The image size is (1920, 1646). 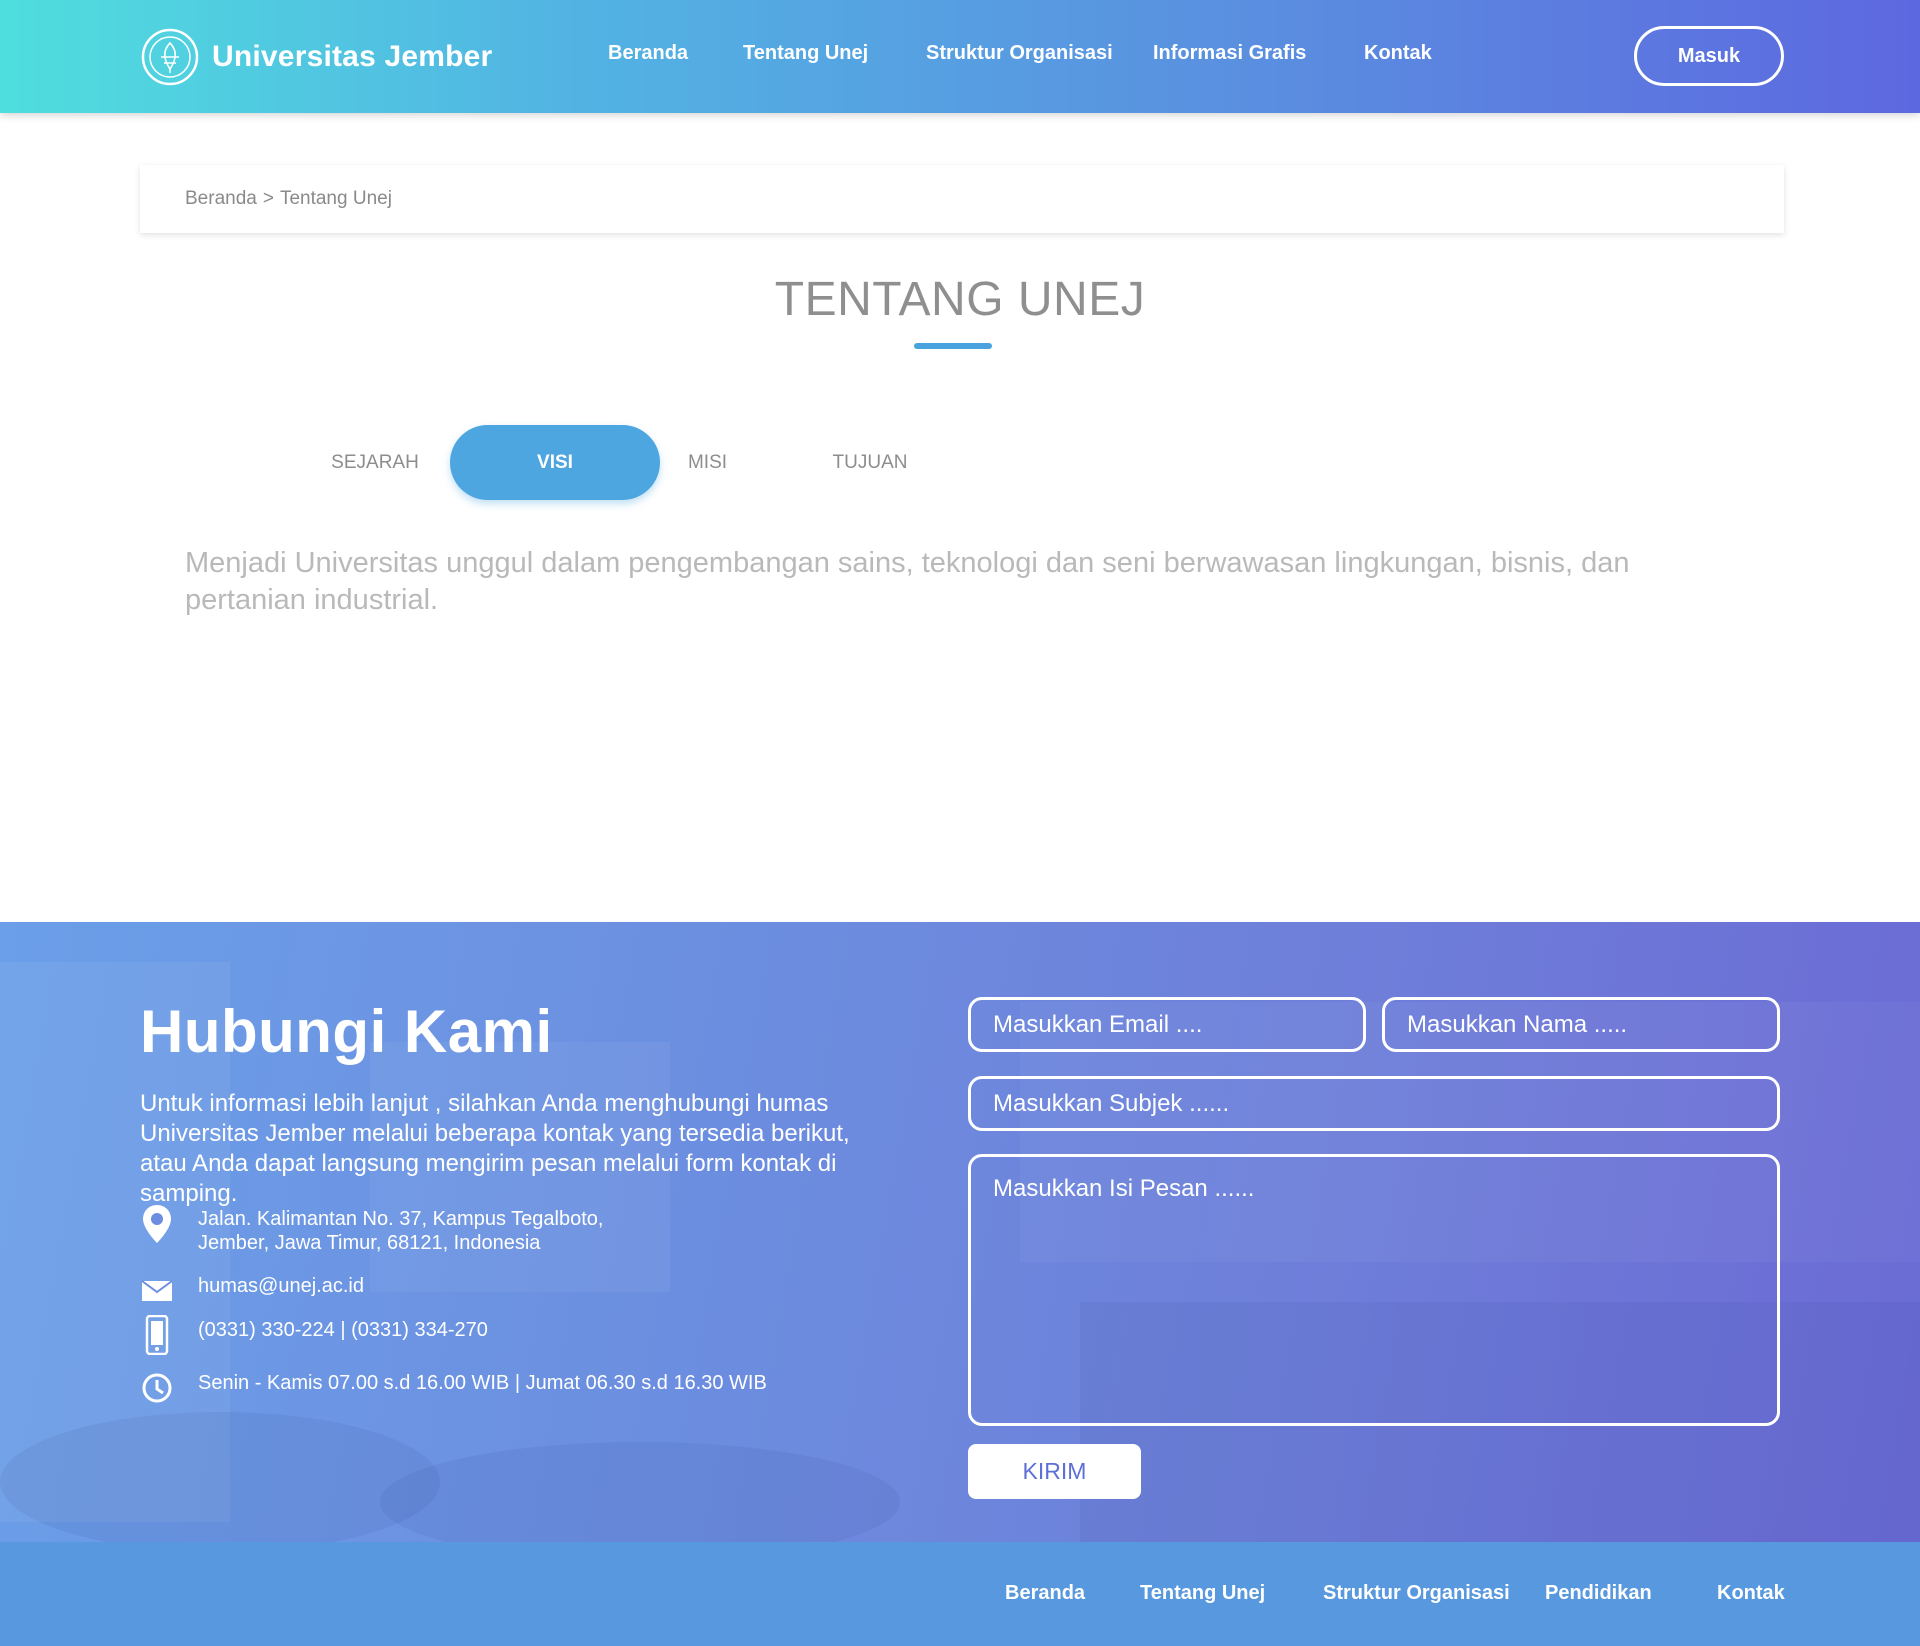 What do you see at coordinates (707, 462) in the screenshot?
I see `tab-misi: MISI` at bounding box center [707, 462].